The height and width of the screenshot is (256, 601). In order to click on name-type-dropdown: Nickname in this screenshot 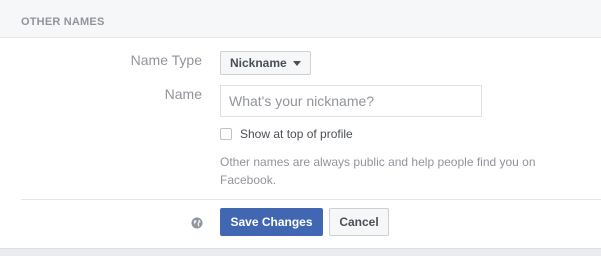, I will do `click(265, 63)`.